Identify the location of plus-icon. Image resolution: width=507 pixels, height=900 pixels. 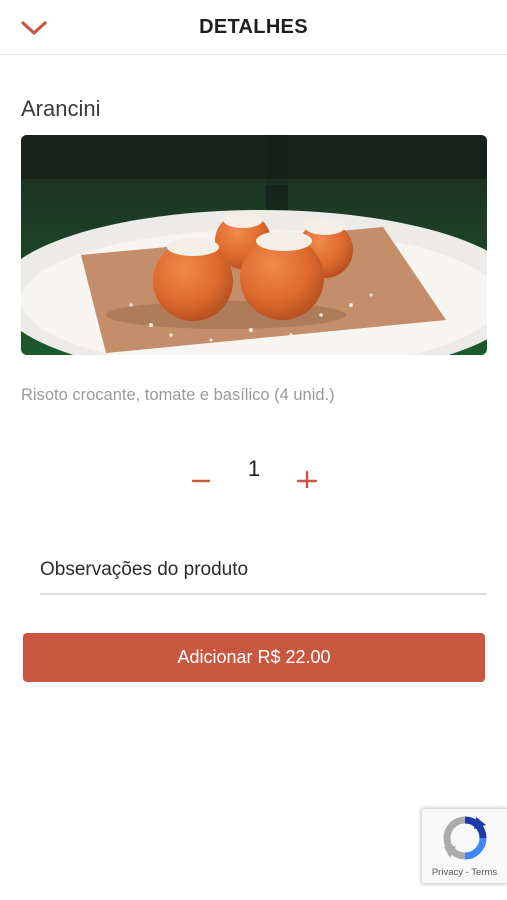
(307, 479).